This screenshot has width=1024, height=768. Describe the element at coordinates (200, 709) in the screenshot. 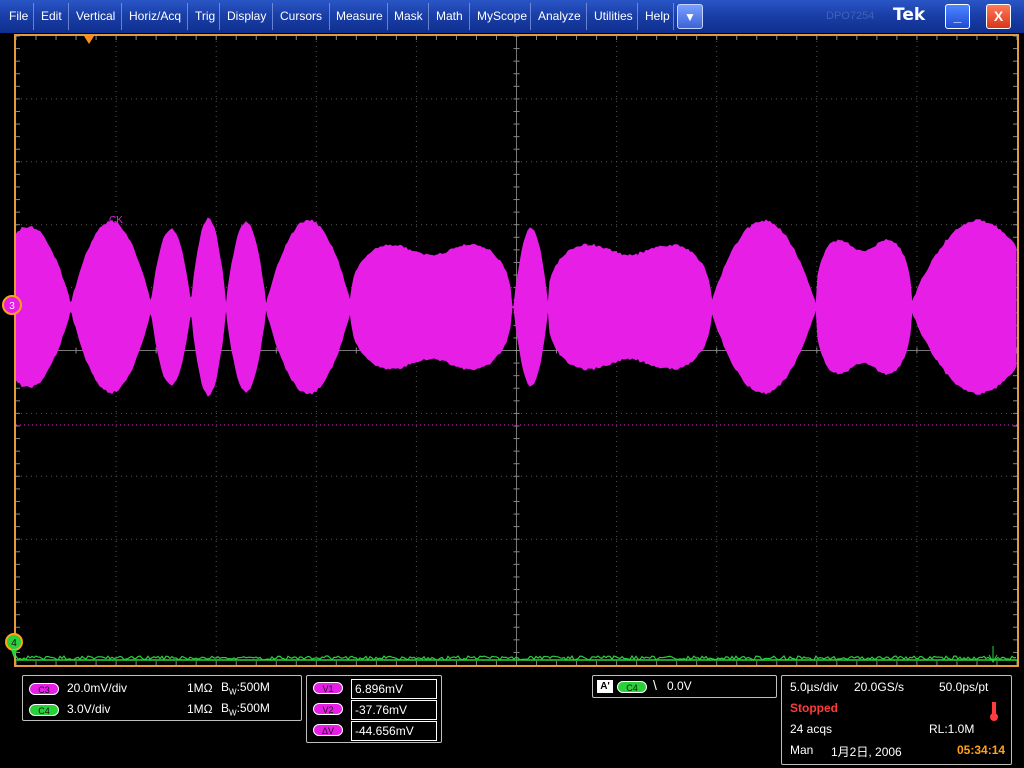

I see `ch4-impedance: 1MΩ` at that location.